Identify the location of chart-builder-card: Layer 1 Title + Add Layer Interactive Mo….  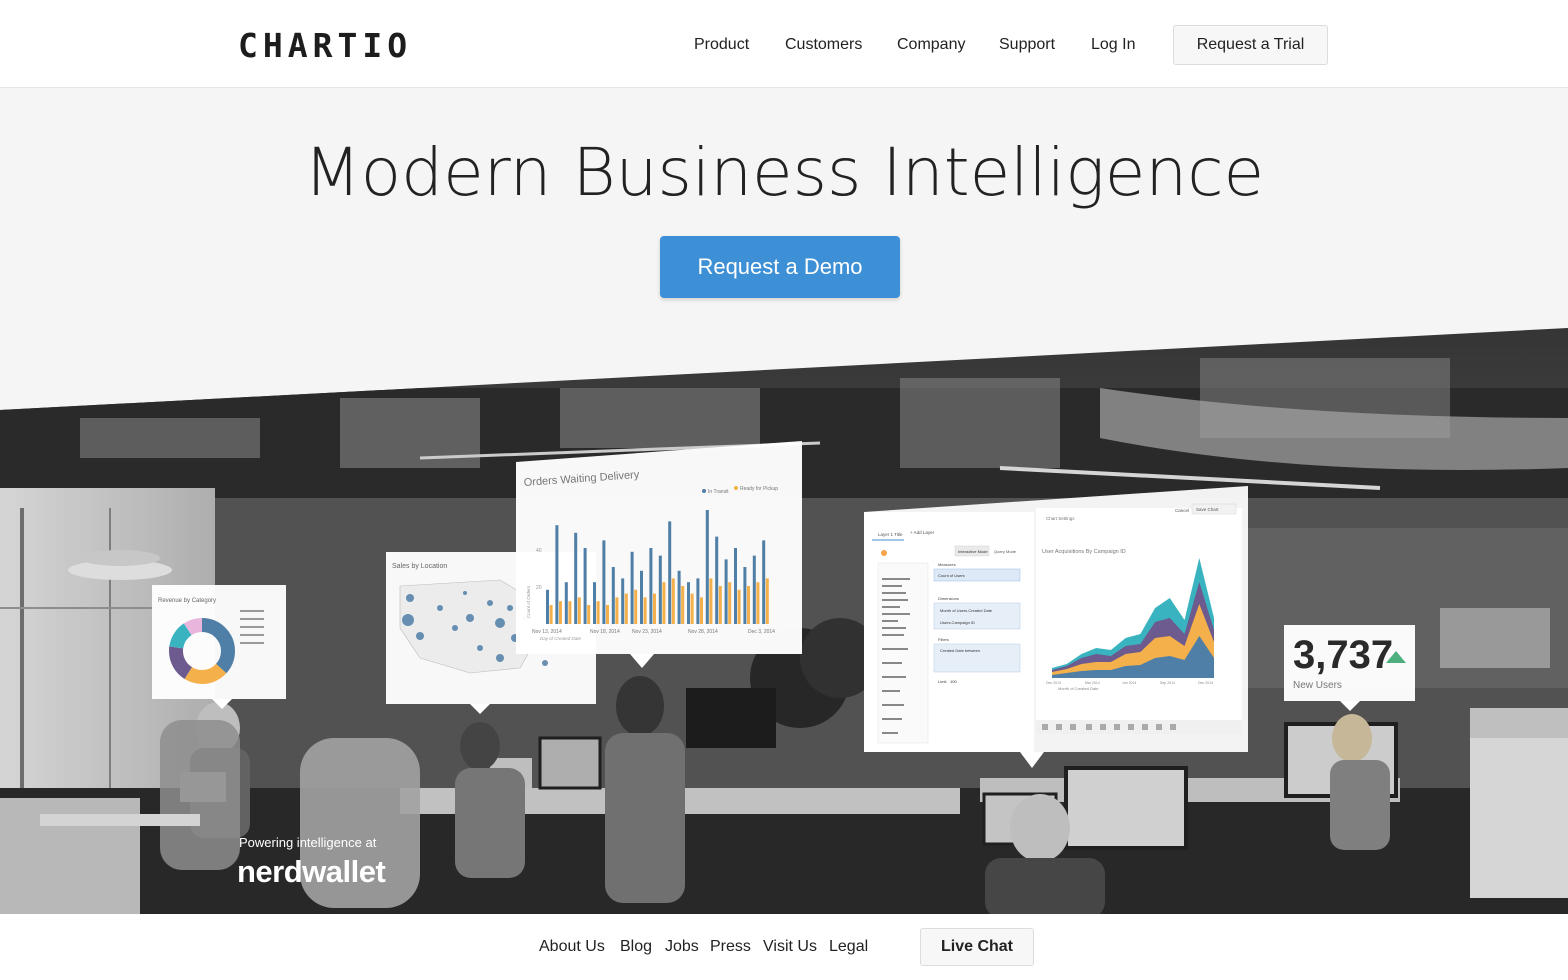
(1056, 627).